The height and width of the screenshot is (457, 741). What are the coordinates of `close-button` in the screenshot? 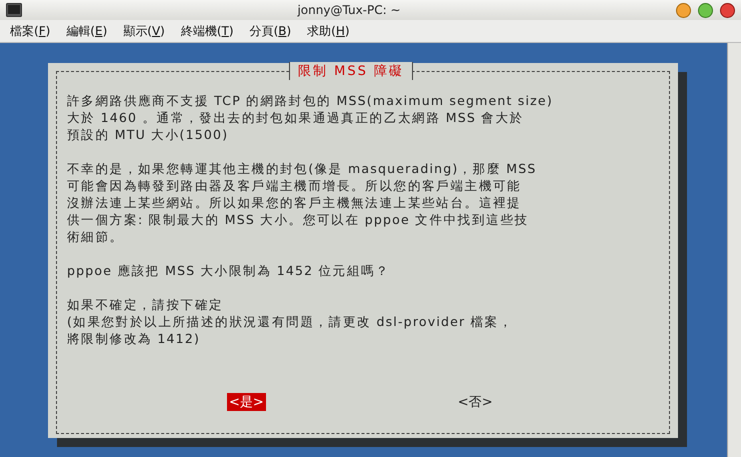 It's located at (727, 10).